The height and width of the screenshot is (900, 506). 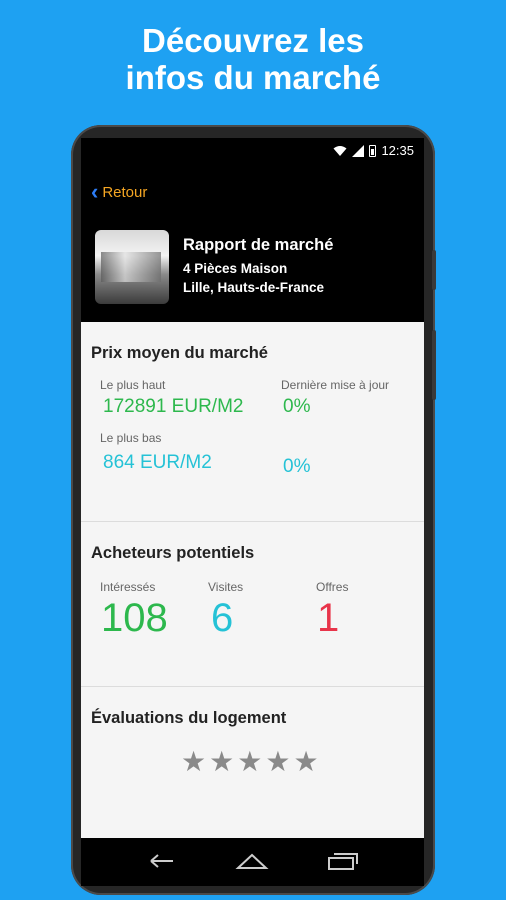 What do you see at coordinates (340, 150) in the screenshot?
I see `wifi-icon` at bounding box center [340, 150].